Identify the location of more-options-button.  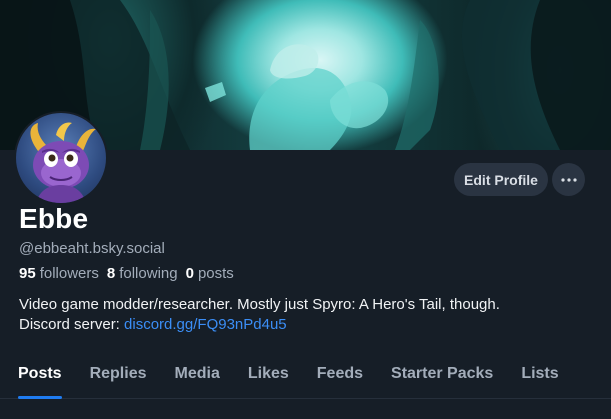
(568, 179).